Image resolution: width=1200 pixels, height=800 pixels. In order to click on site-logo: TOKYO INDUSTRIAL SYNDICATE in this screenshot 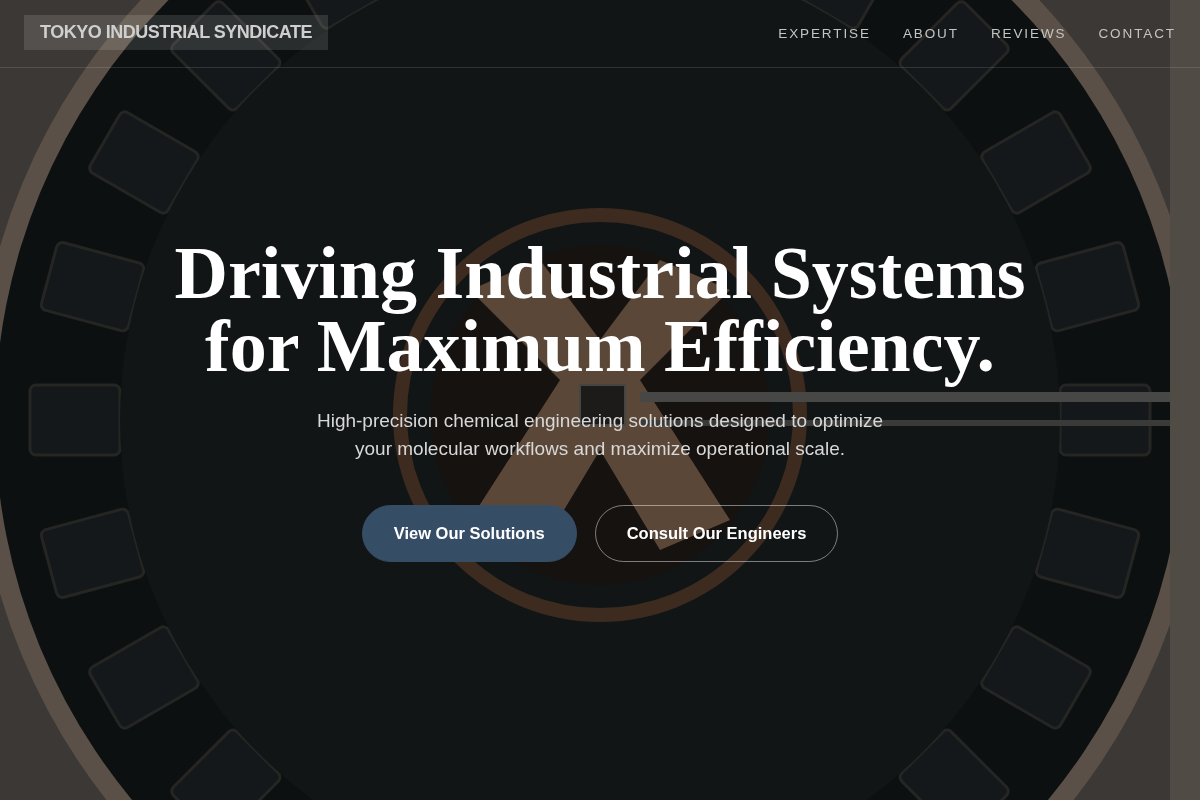, I will do `click(176, 32)`.